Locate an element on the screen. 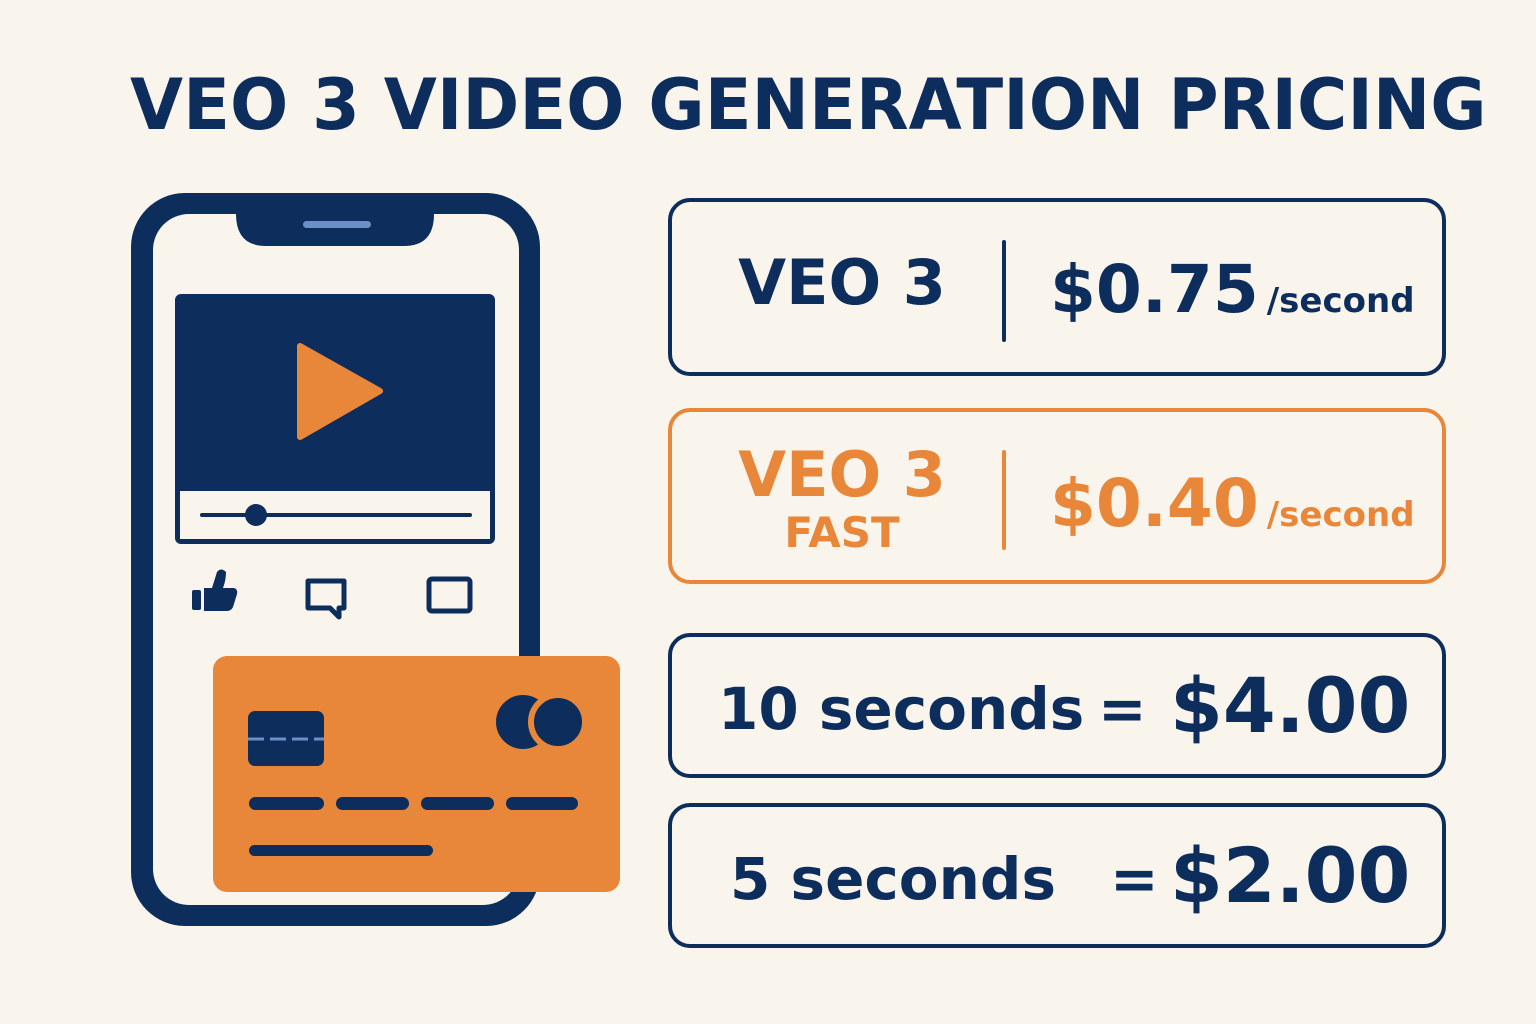 The height and width of the screenshot is (1024, 1536). phone-notch is located at coordinates (335, 230).